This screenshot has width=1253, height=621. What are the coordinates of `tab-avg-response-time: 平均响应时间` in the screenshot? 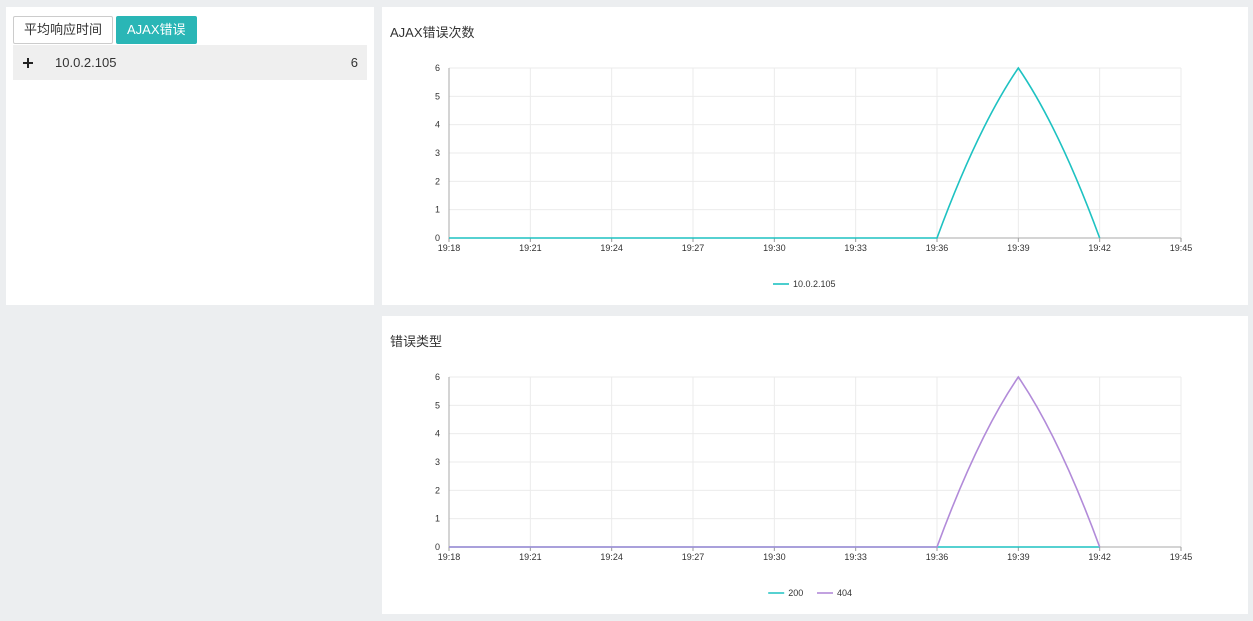 It's located at (63, 30).